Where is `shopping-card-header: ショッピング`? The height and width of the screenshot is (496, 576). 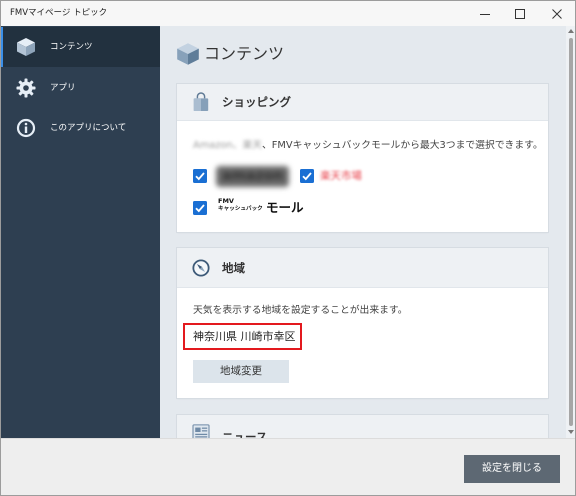
shopping-card-header: ショッピング is located at coordinates (362, 102).